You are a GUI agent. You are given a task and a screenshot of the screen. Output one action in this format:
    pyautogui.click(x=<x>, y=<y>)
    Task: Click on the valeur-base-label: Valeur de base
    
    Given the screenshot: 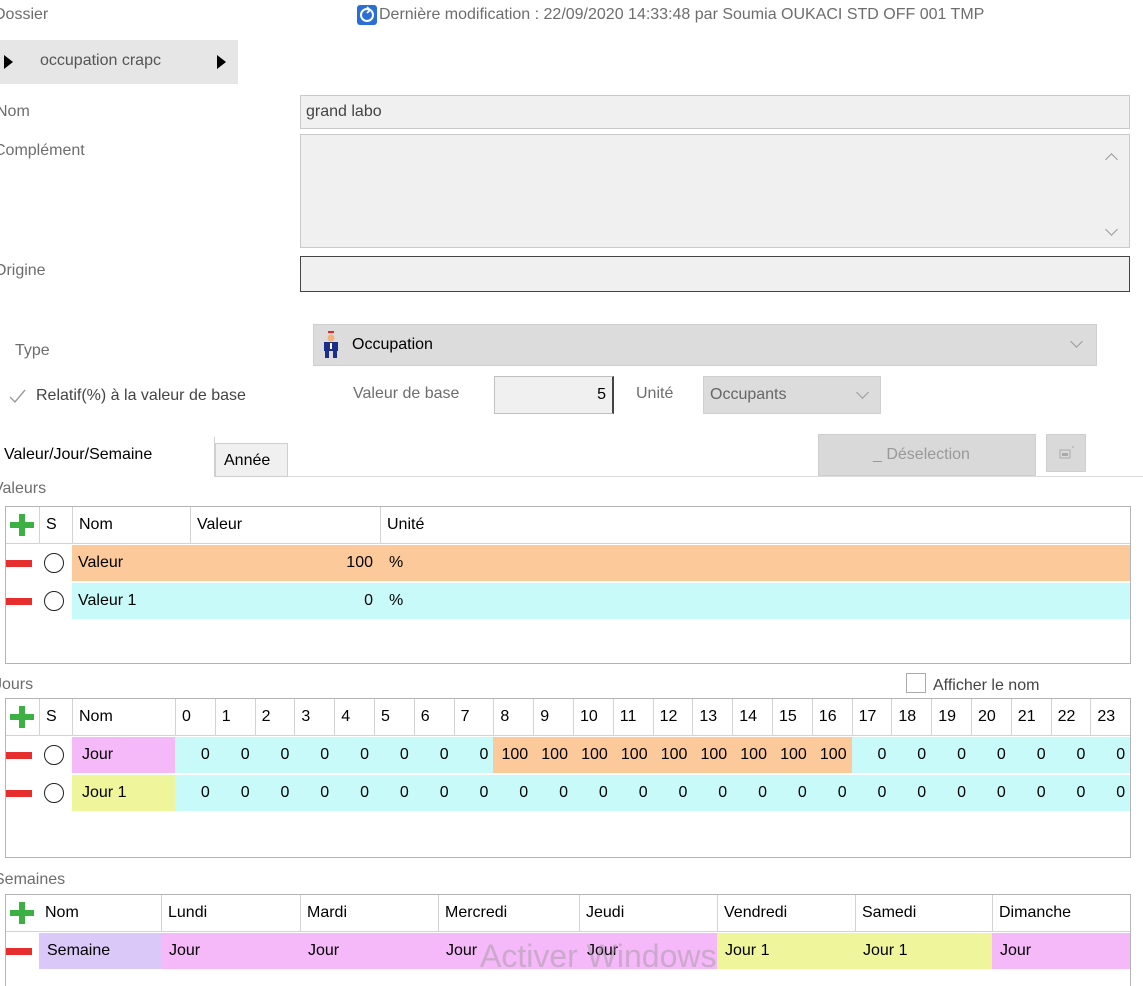 What is the action you would take?
    pyautogui.click(x=406, y=393)
    